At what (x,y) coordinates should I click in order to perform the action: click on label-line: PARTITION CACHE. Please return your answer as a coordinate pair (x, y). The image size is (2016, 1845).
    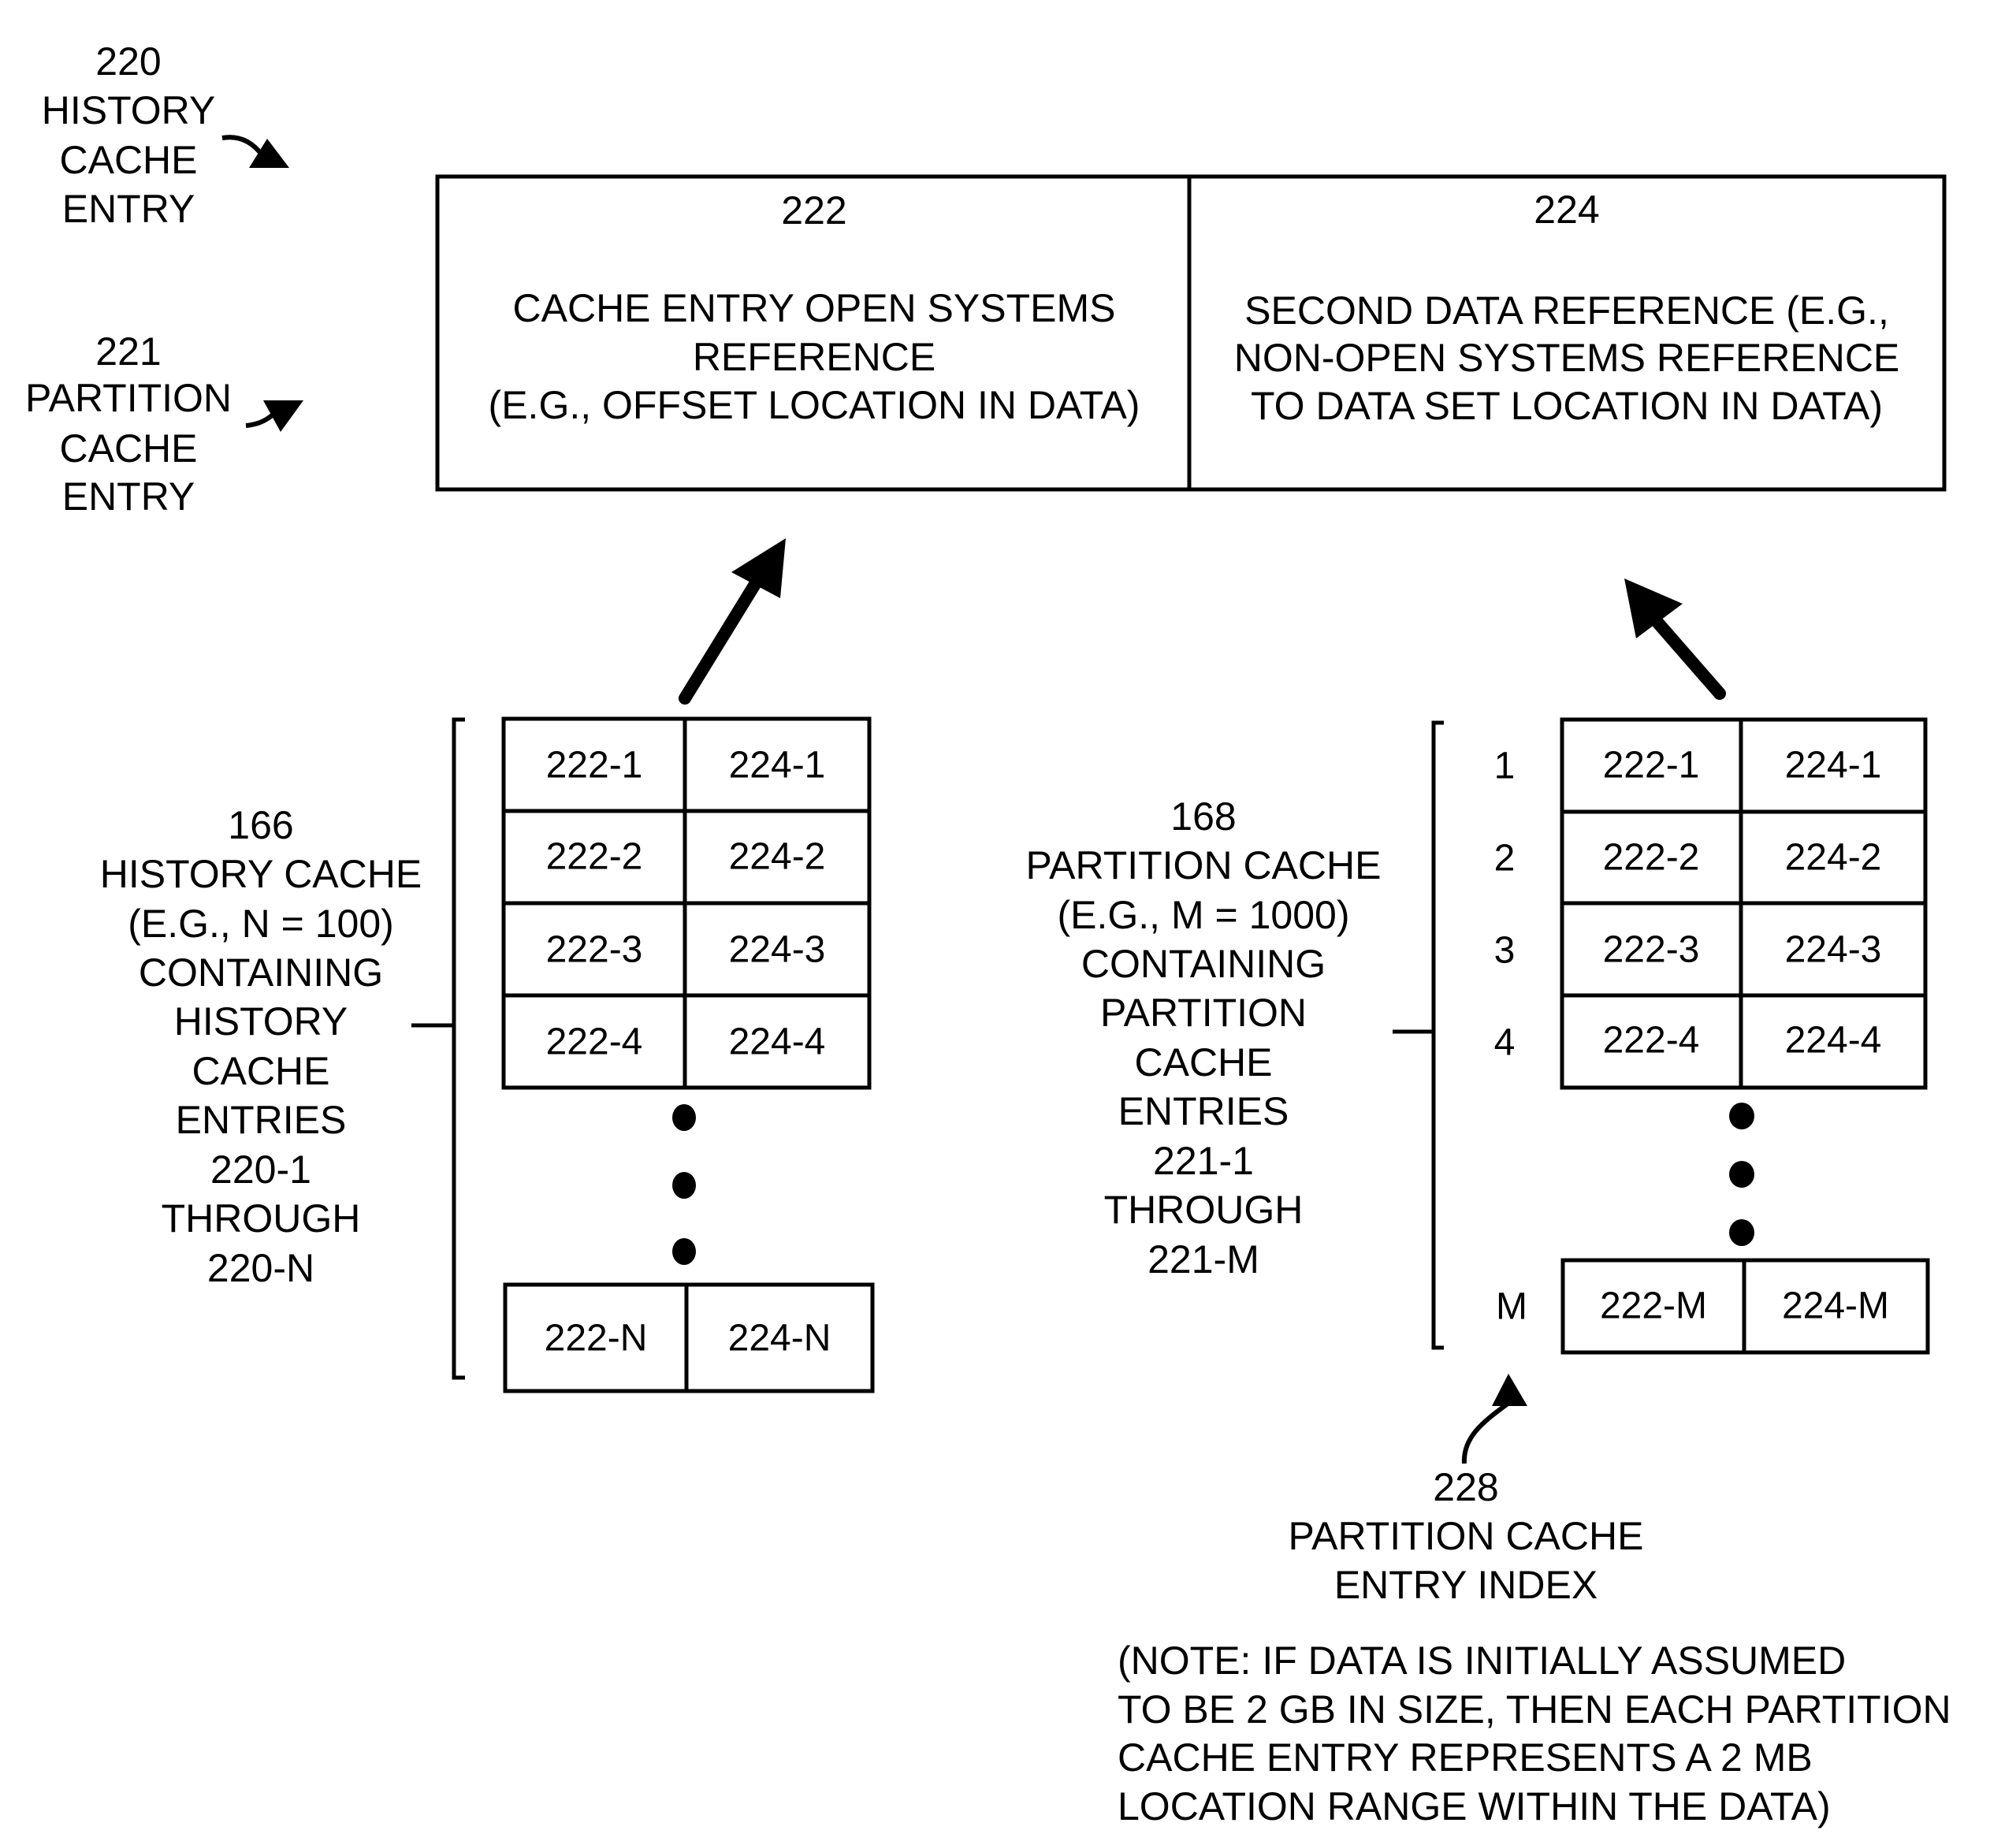
    Looking at the image, I should click on (1466, 1536).